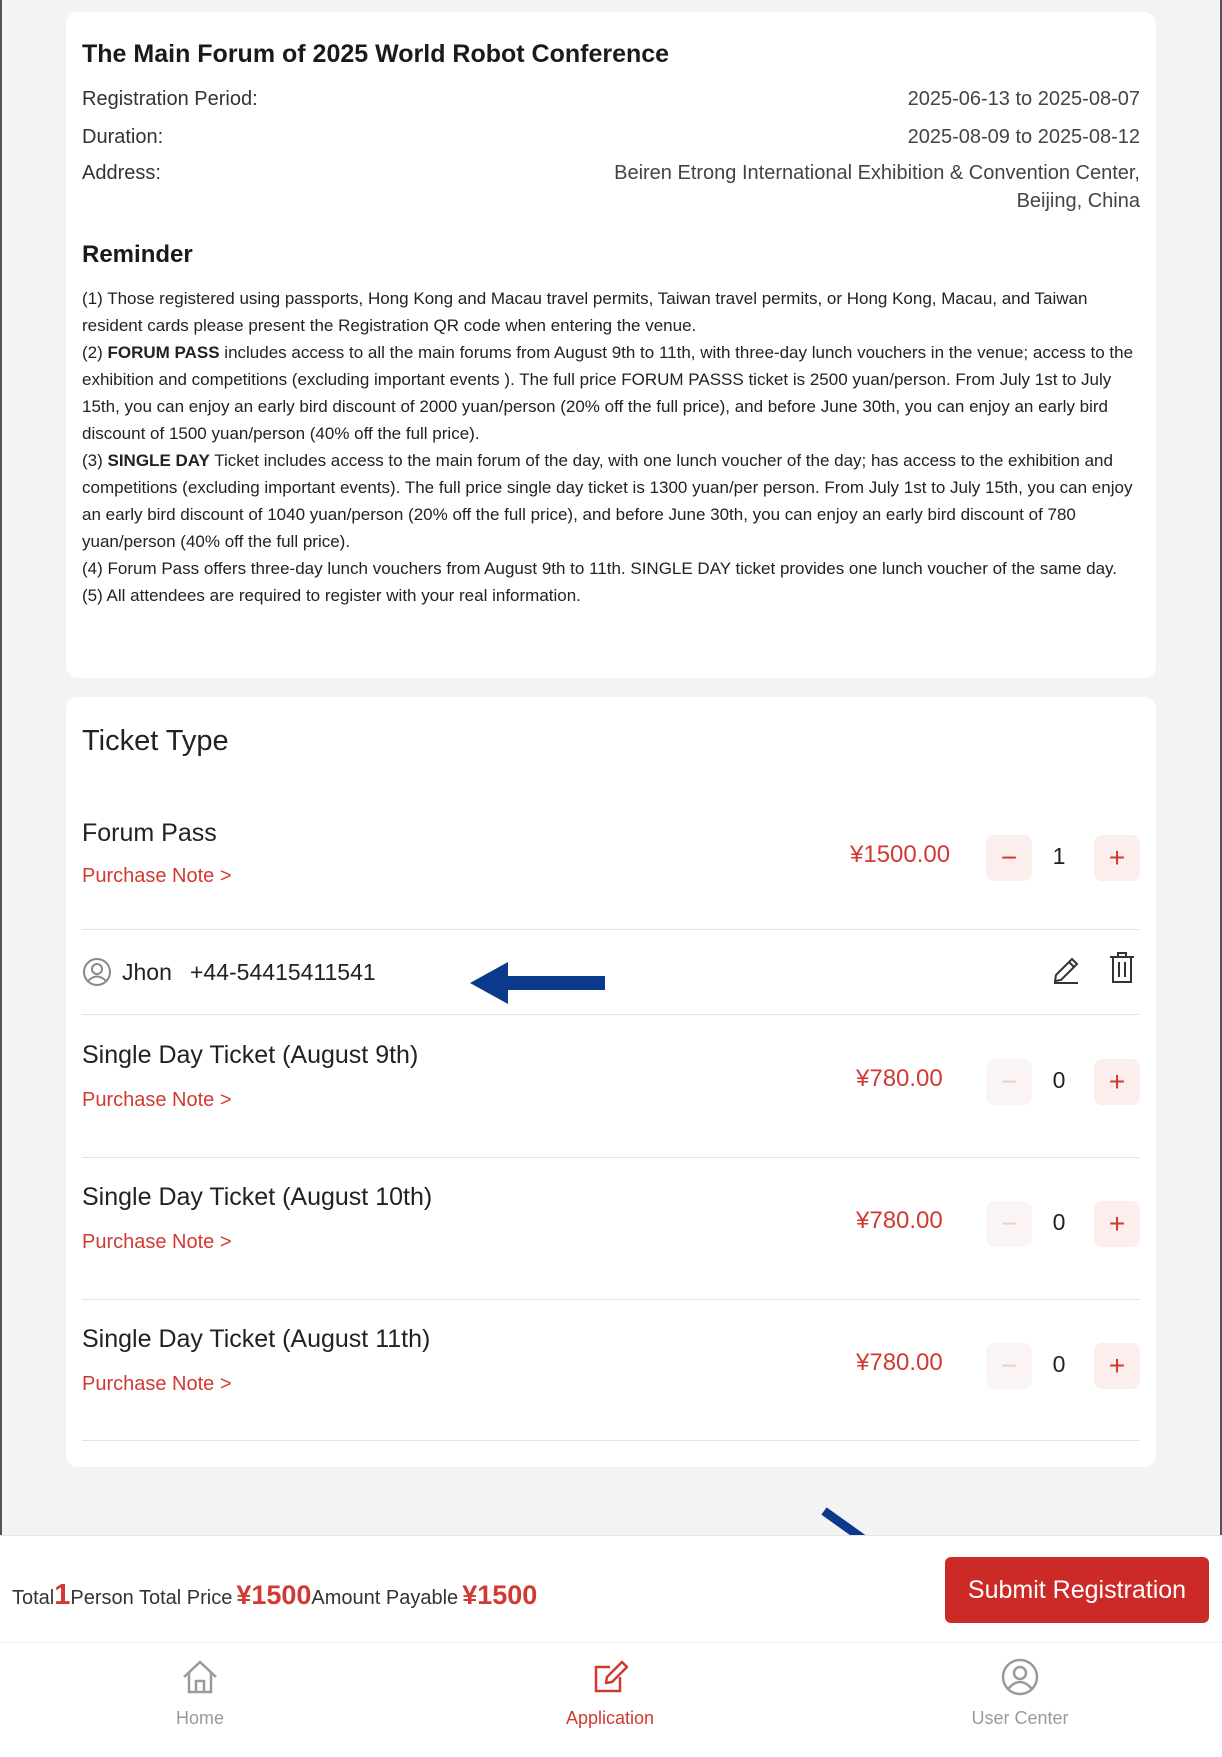 This screenshot has height=1757, width=1222. I want to click on amount-payable-label: Amount Payable, so click(385, 1598).